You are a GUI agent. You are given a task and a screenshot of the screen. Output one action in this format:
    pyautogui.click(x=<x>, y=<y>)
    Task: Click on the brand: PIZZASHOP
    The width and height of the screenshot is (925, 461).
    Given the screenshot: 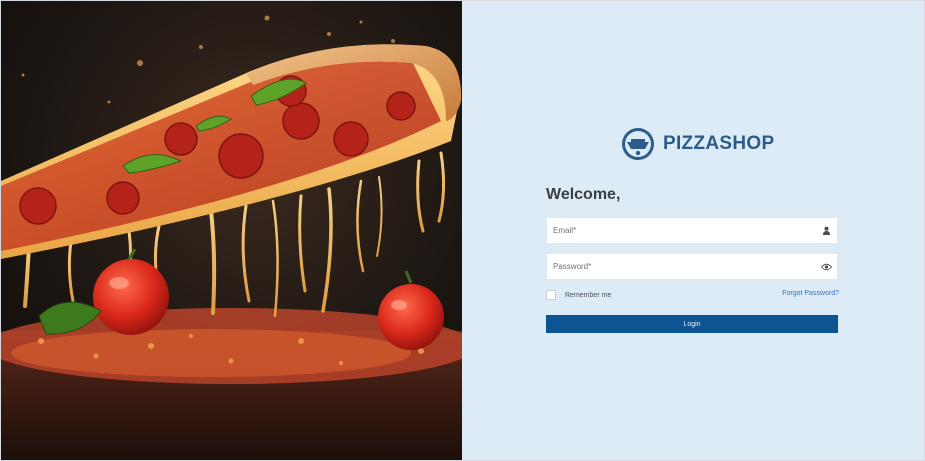 What is the action you would take?
    pyautogui.click(x=697, y=144)
    